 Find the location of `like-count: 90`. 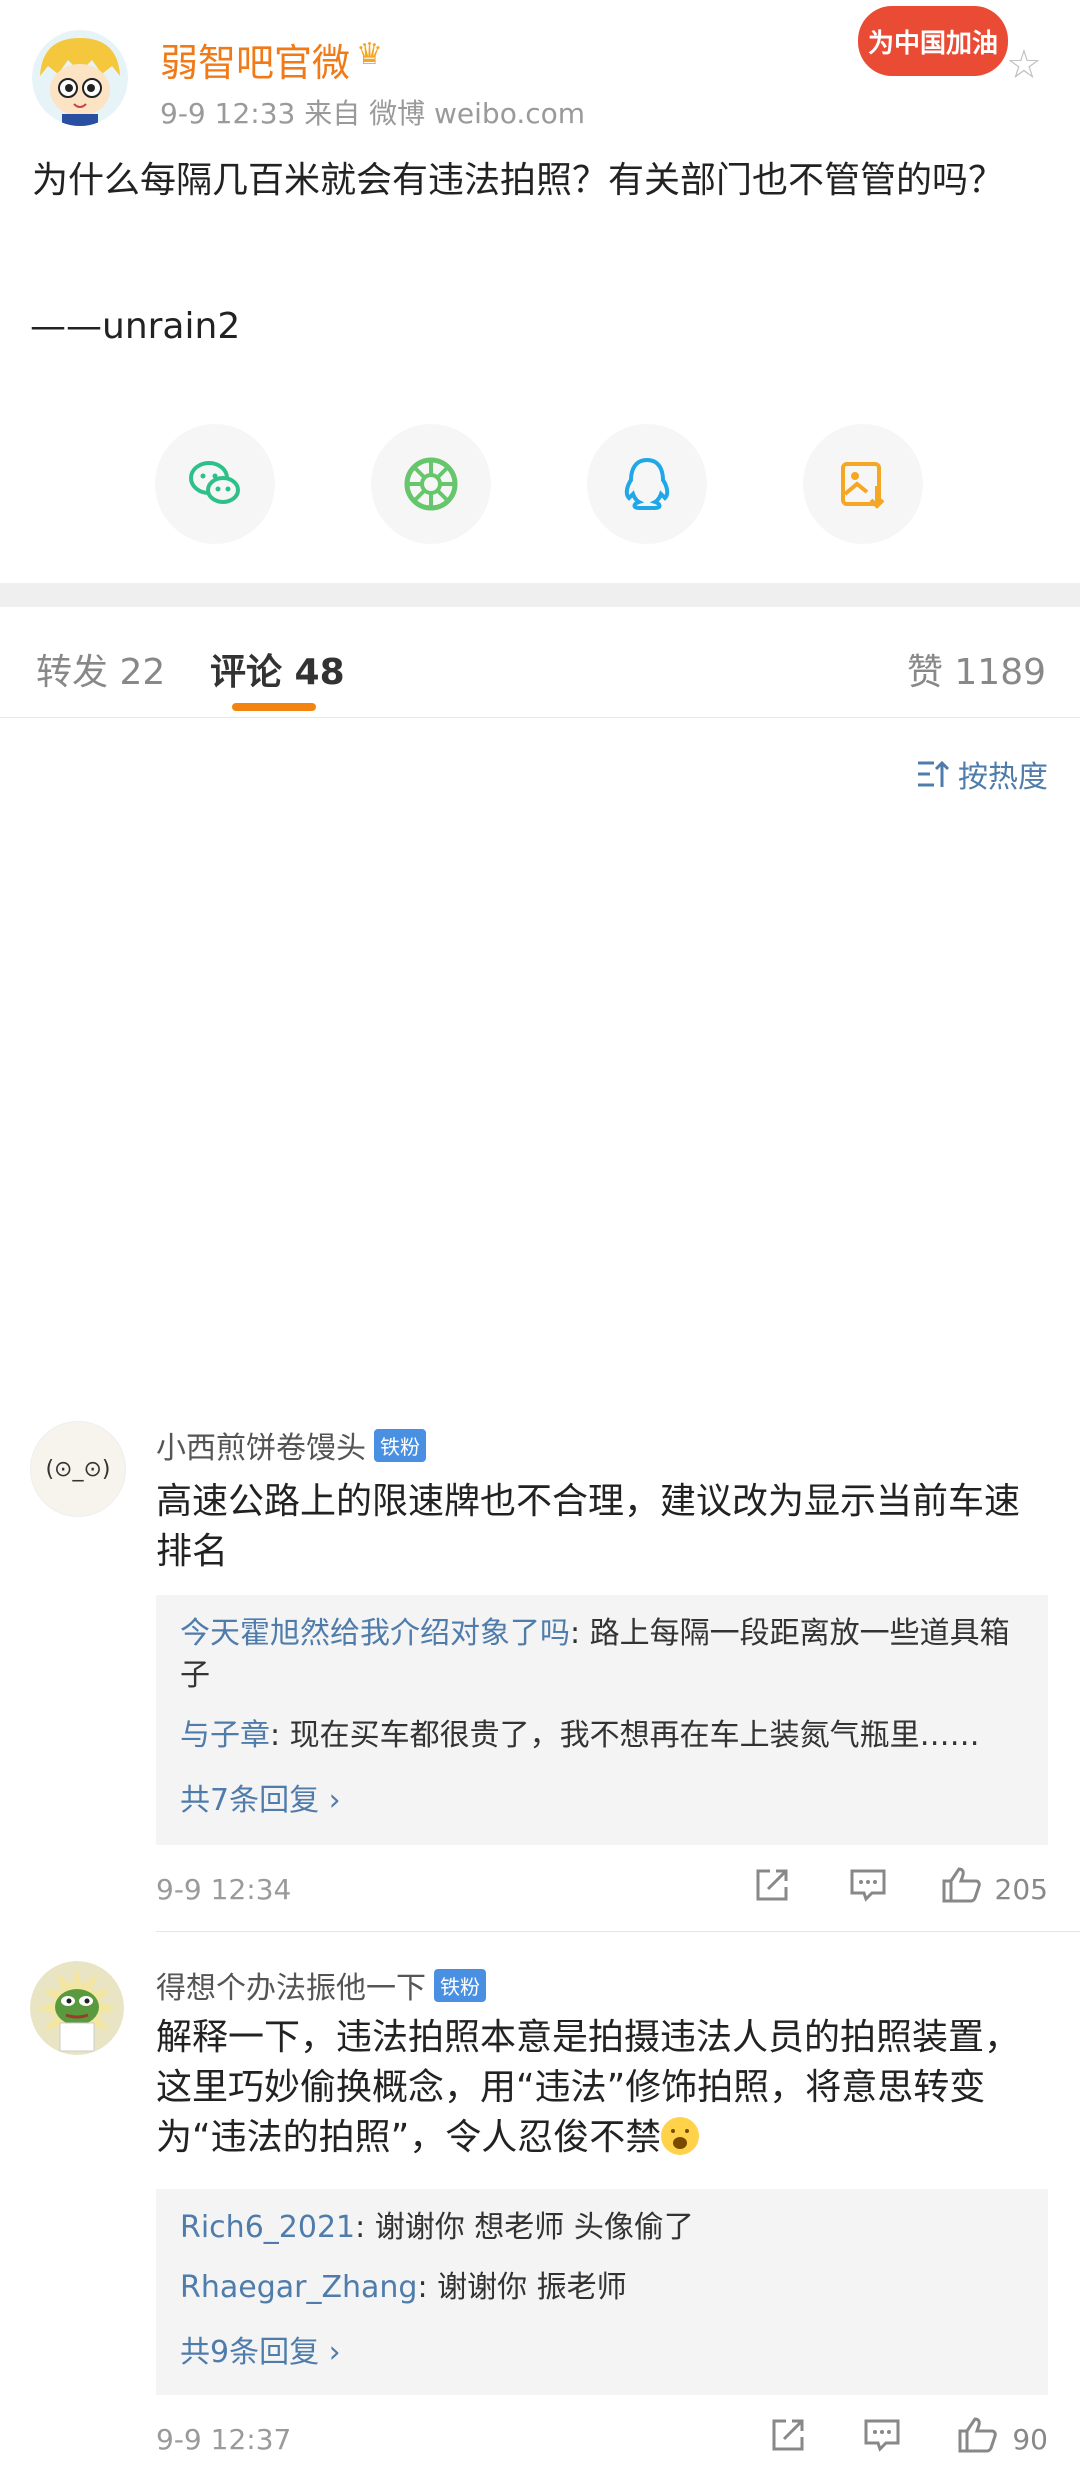

like-count: 90 is located at coordinates (1030, 2439).